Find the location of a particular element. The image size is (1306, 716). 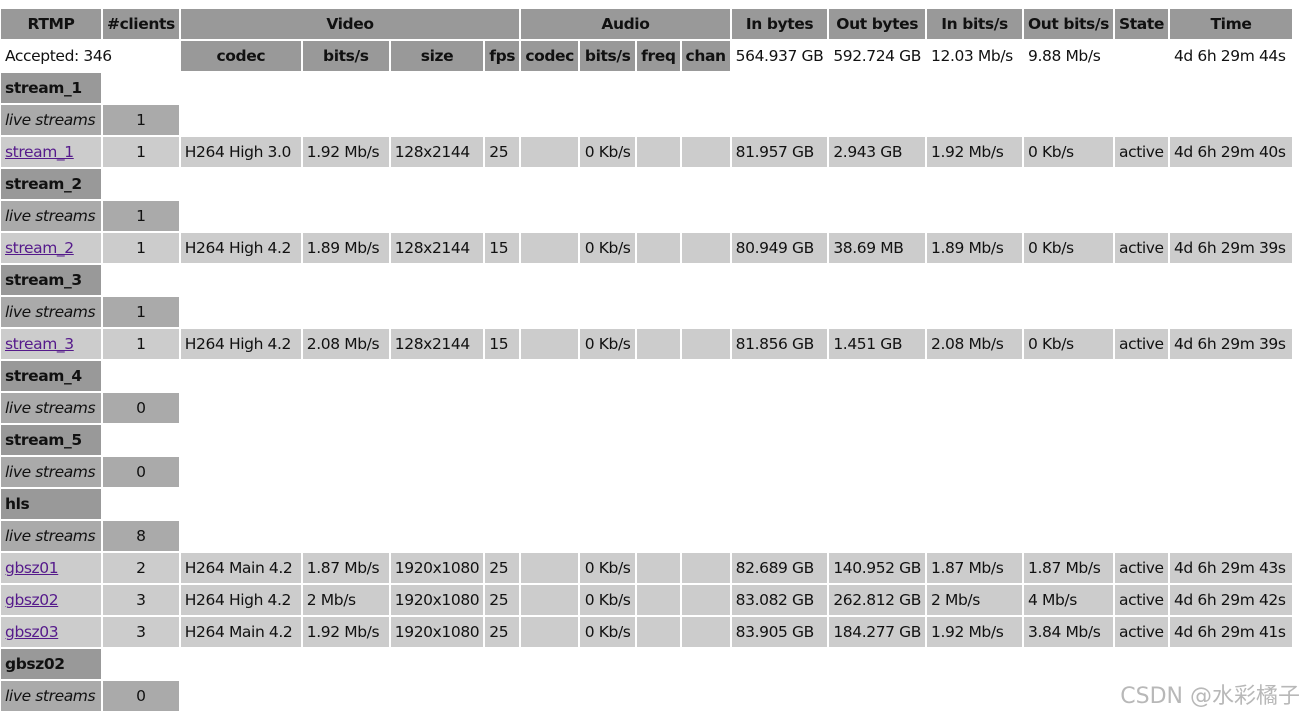

header-audio: Audio is located at coordinates (625, 24).